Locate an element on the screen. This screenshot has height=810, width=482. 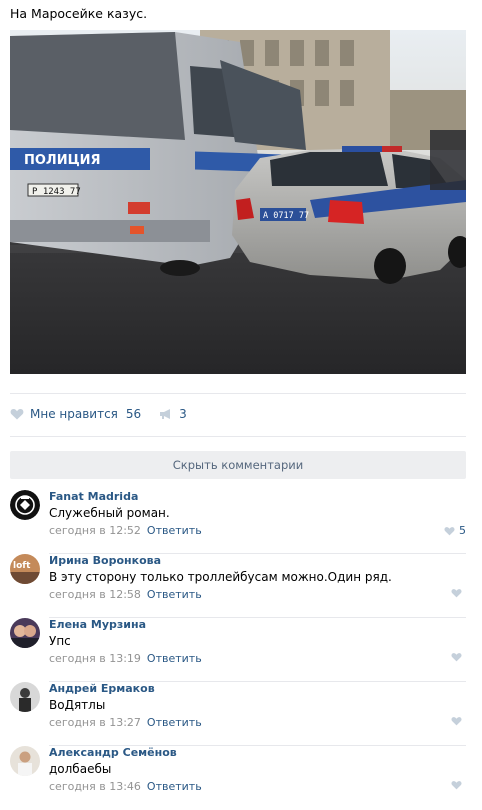
comment-author: Елена Мурзина is located at coordinates (97, 624).